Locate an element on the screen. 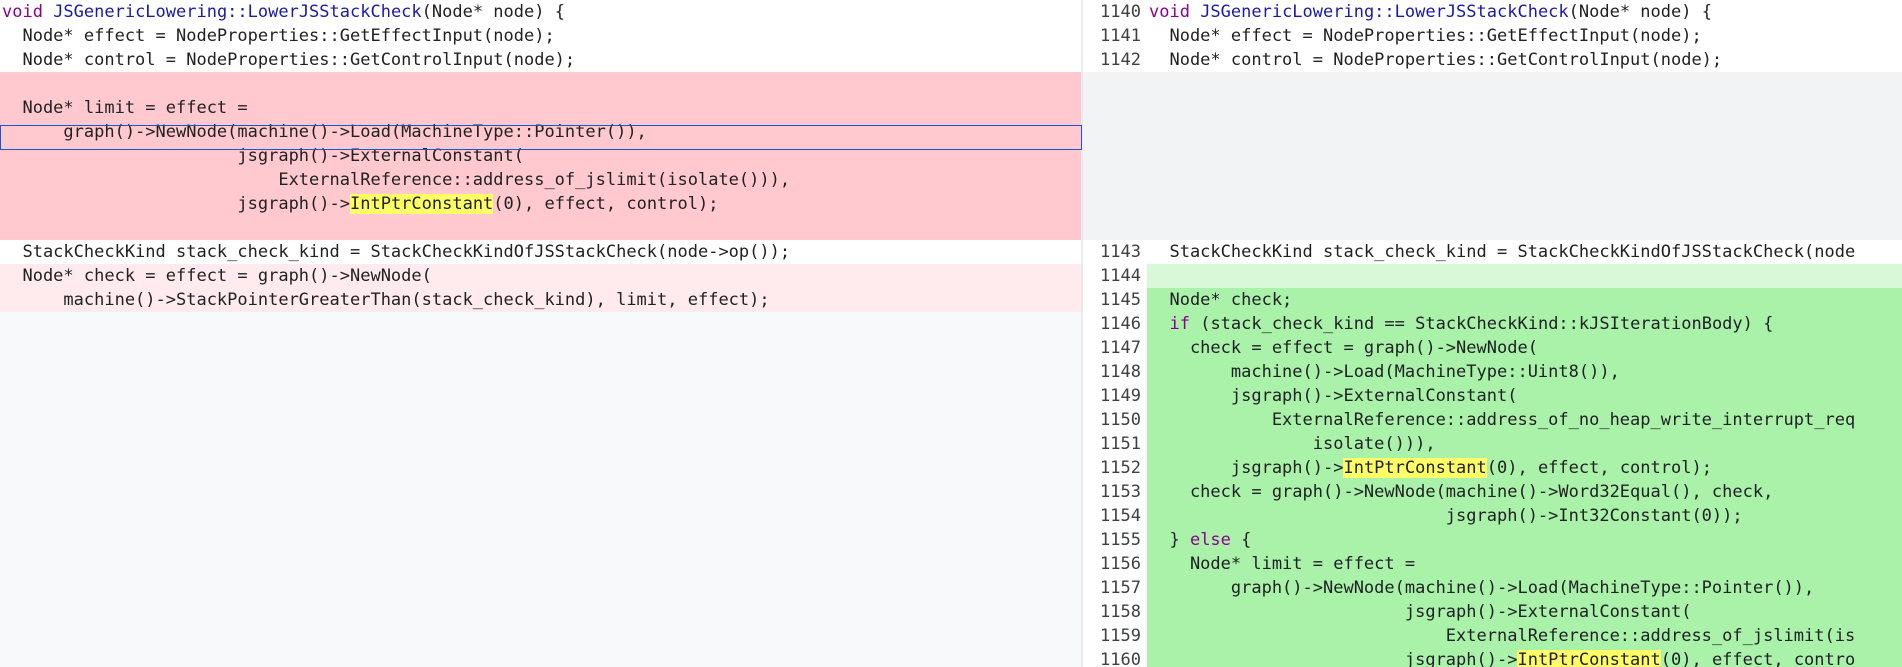 The width and height of the screenshot is (1902, 667). code-token: check = effect = graph()->NewNode( is located at coordinates (1343, 348).